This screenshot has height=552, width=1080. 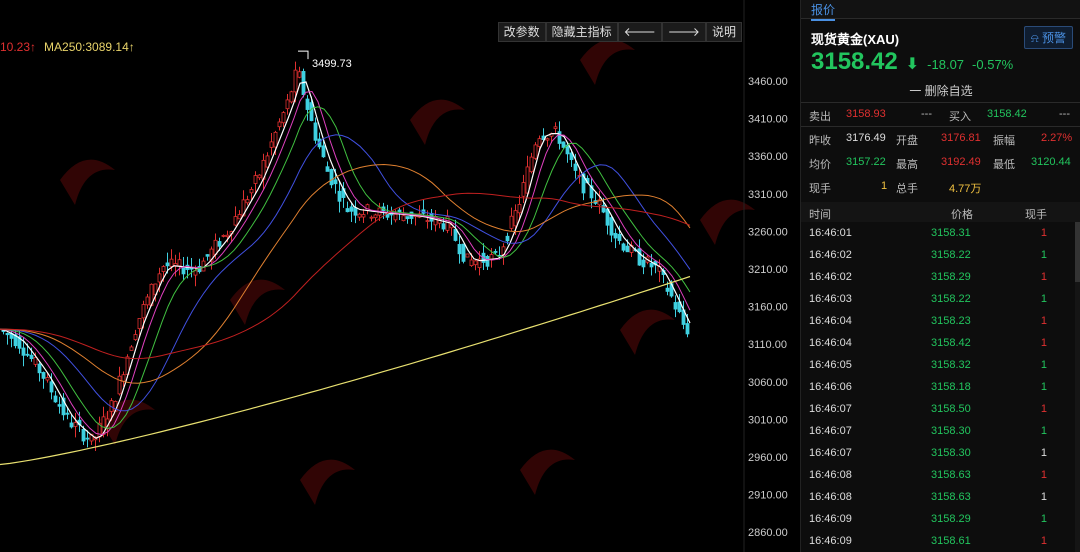 I want to click on price-row: 3158.42 ⬇ -18.07 -0.57%, so click(x=912, y=62).